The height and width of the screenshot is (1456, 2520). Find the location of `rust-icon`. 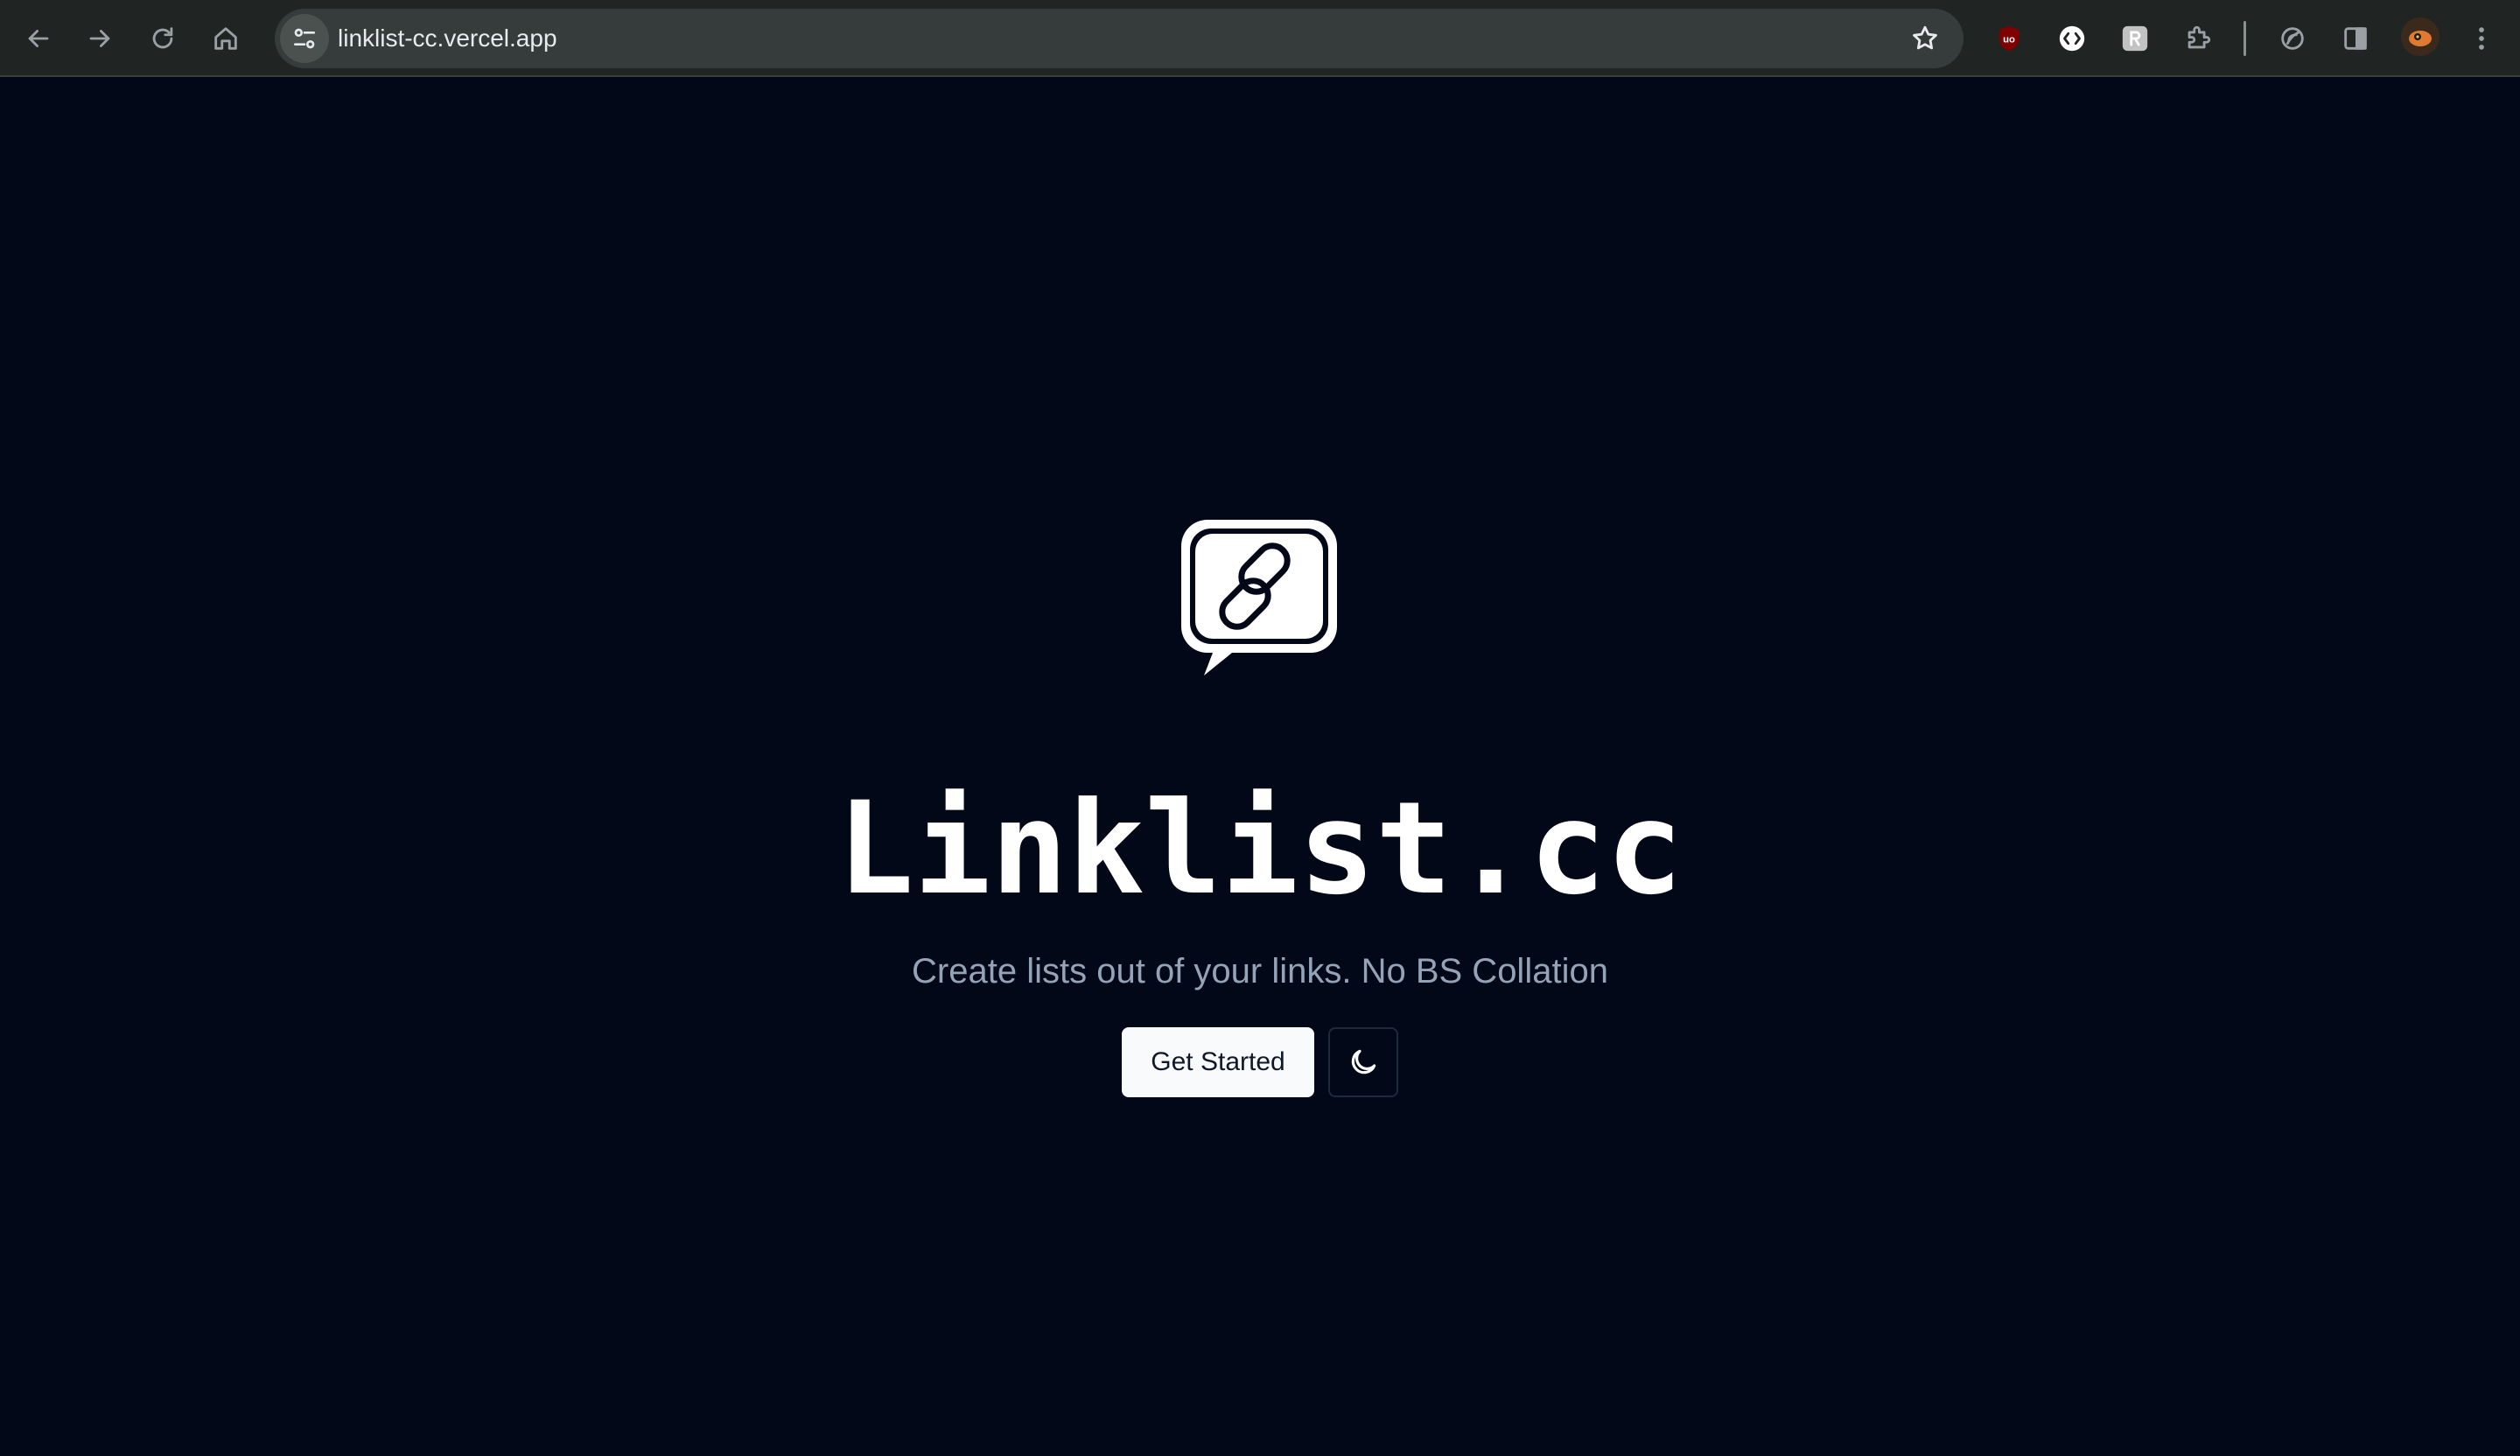

rust-icon is located at coordinates (2135, 38).